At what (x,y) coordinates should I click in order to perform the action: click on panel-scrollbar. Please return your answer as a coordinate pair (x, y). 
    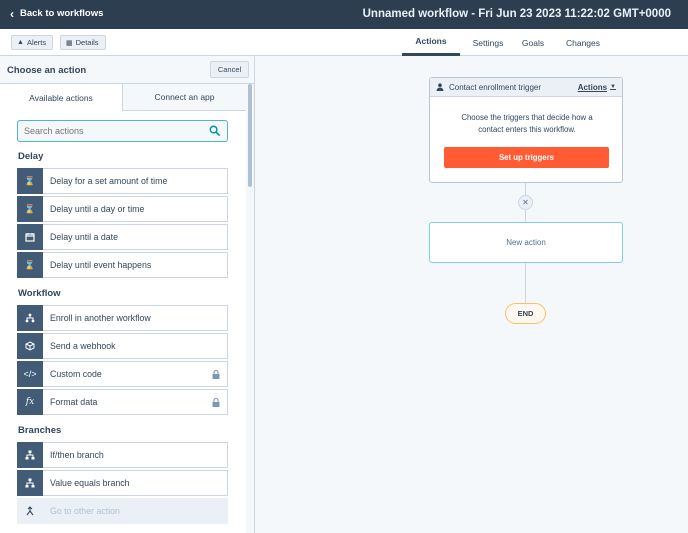
    Looking at the image, I should click on (250, 308).